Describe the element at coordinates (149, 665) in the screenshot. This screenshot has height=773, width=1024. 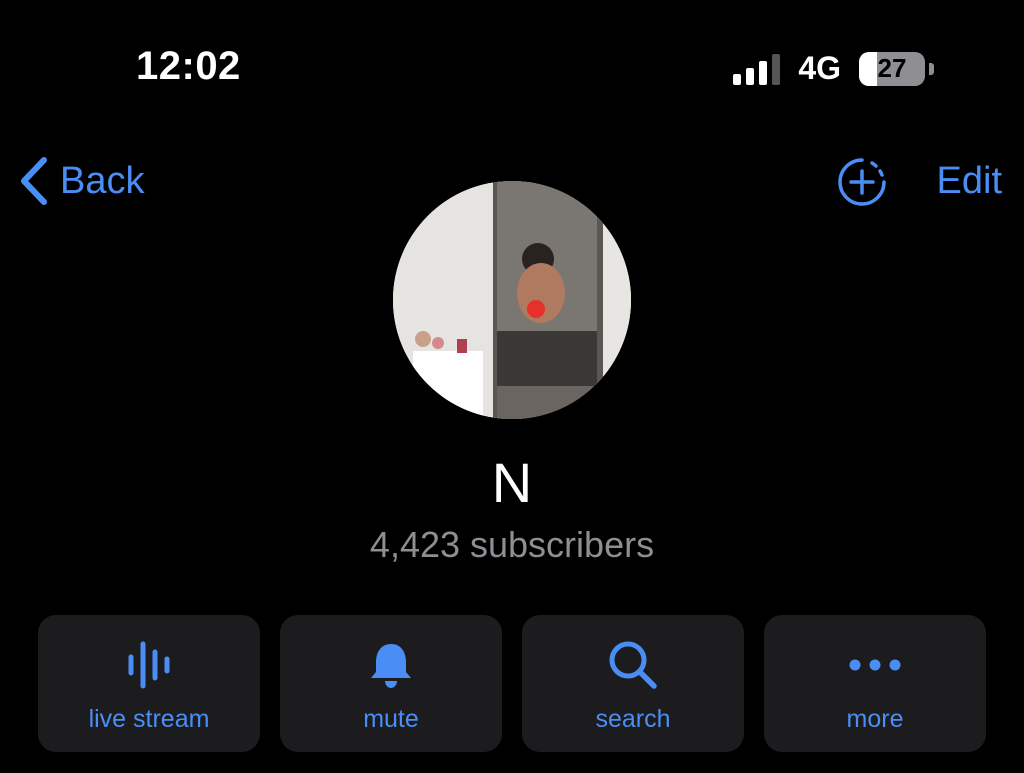
I see `live-stream-icon` at that location.